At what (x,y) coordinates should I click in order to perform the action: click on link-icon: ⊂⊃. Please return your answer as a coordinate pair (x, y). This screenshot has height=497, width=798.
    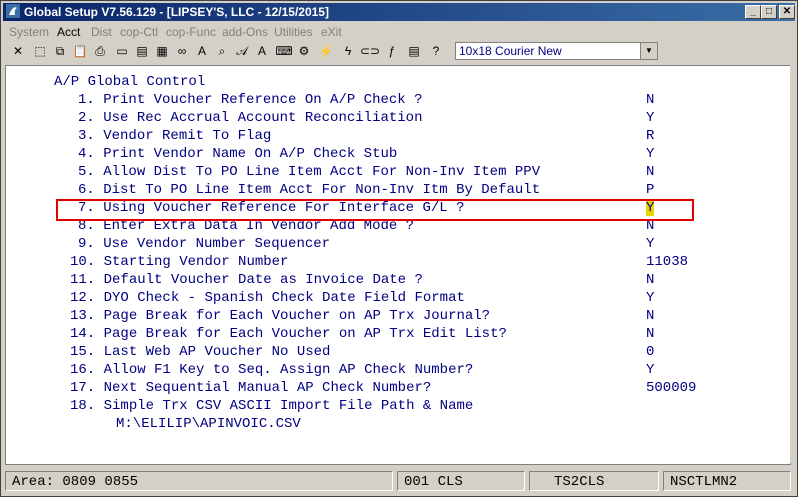
    Looking at the image, I should click on (370, 51).